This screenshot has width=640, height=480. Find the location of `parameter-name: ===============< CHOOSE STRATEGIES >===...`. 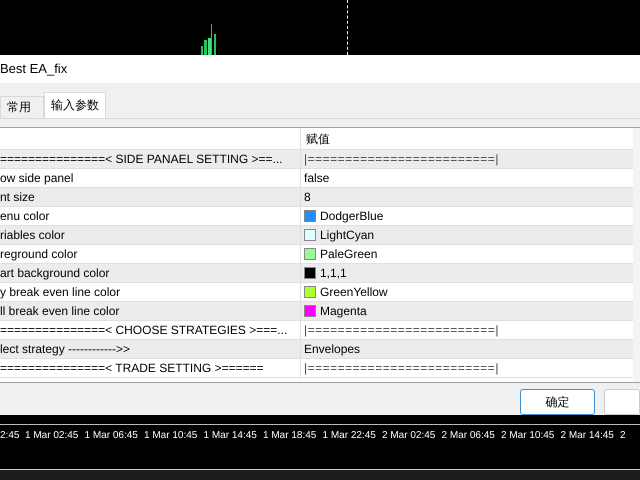

parameter-name: ===============< CHOOSE STRATEGIES >===... is located at coordinates (150, 329).